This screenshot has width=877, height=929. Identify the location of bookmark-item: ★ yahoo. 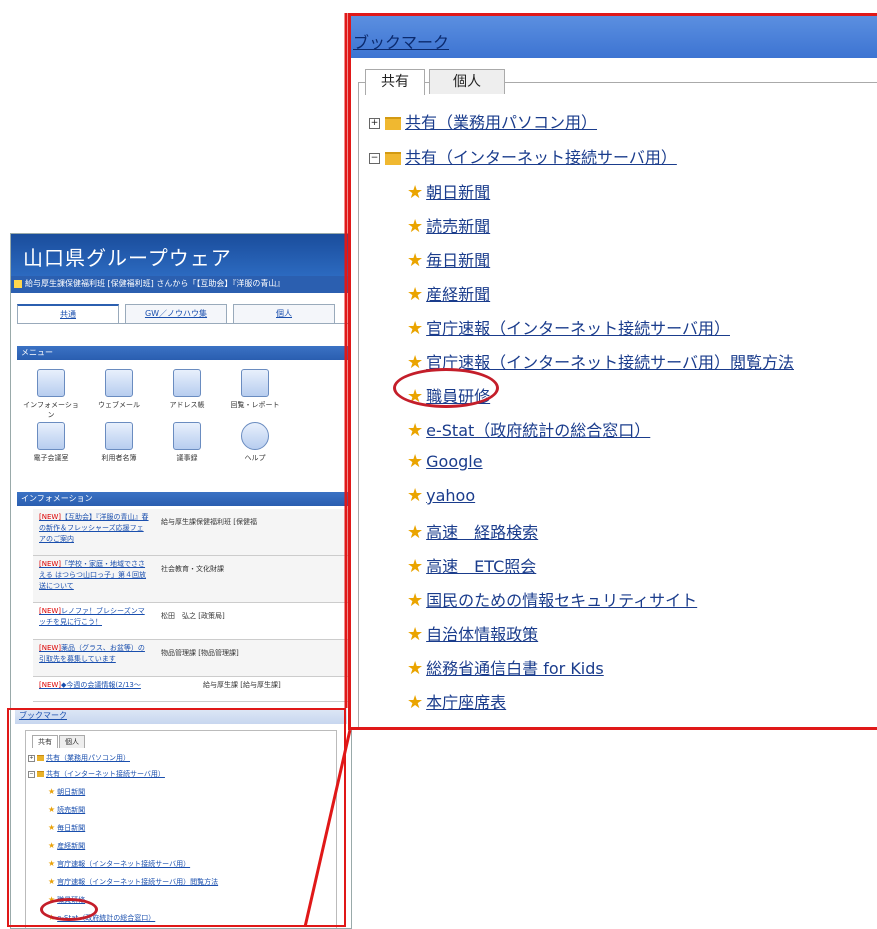
(441, 495).